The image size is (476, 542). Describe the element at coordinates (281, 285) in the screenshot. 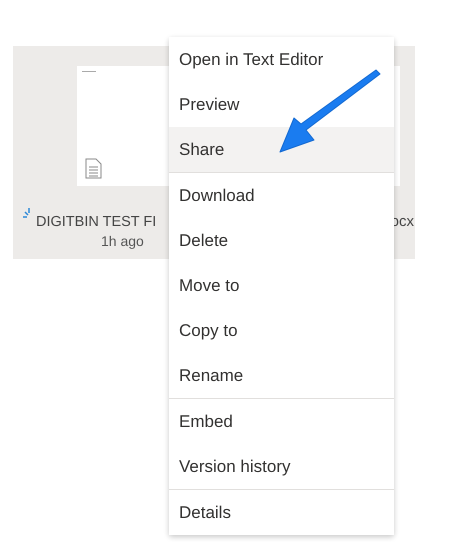

I see `menu-item: Move to` at that location.